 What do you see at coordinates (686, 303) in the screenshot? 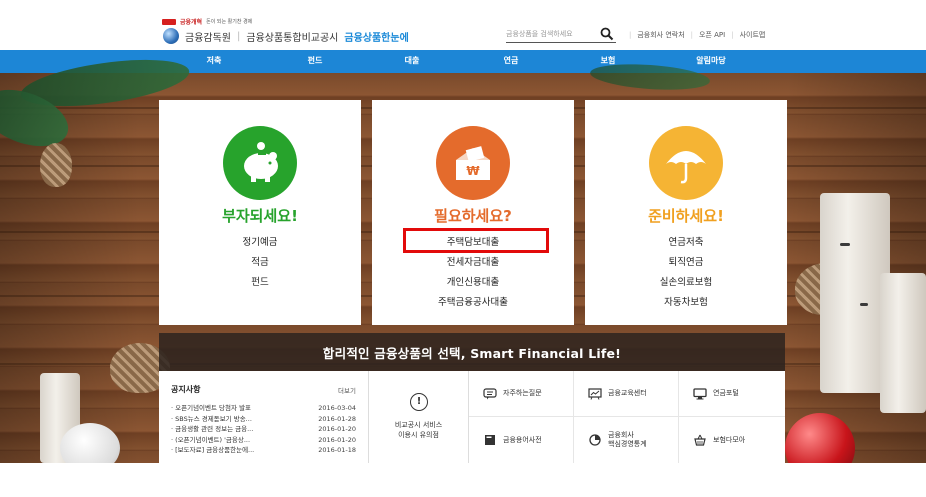
I see `product-link-car-insurance: 자동차보험` at bounding box center [686, 303].